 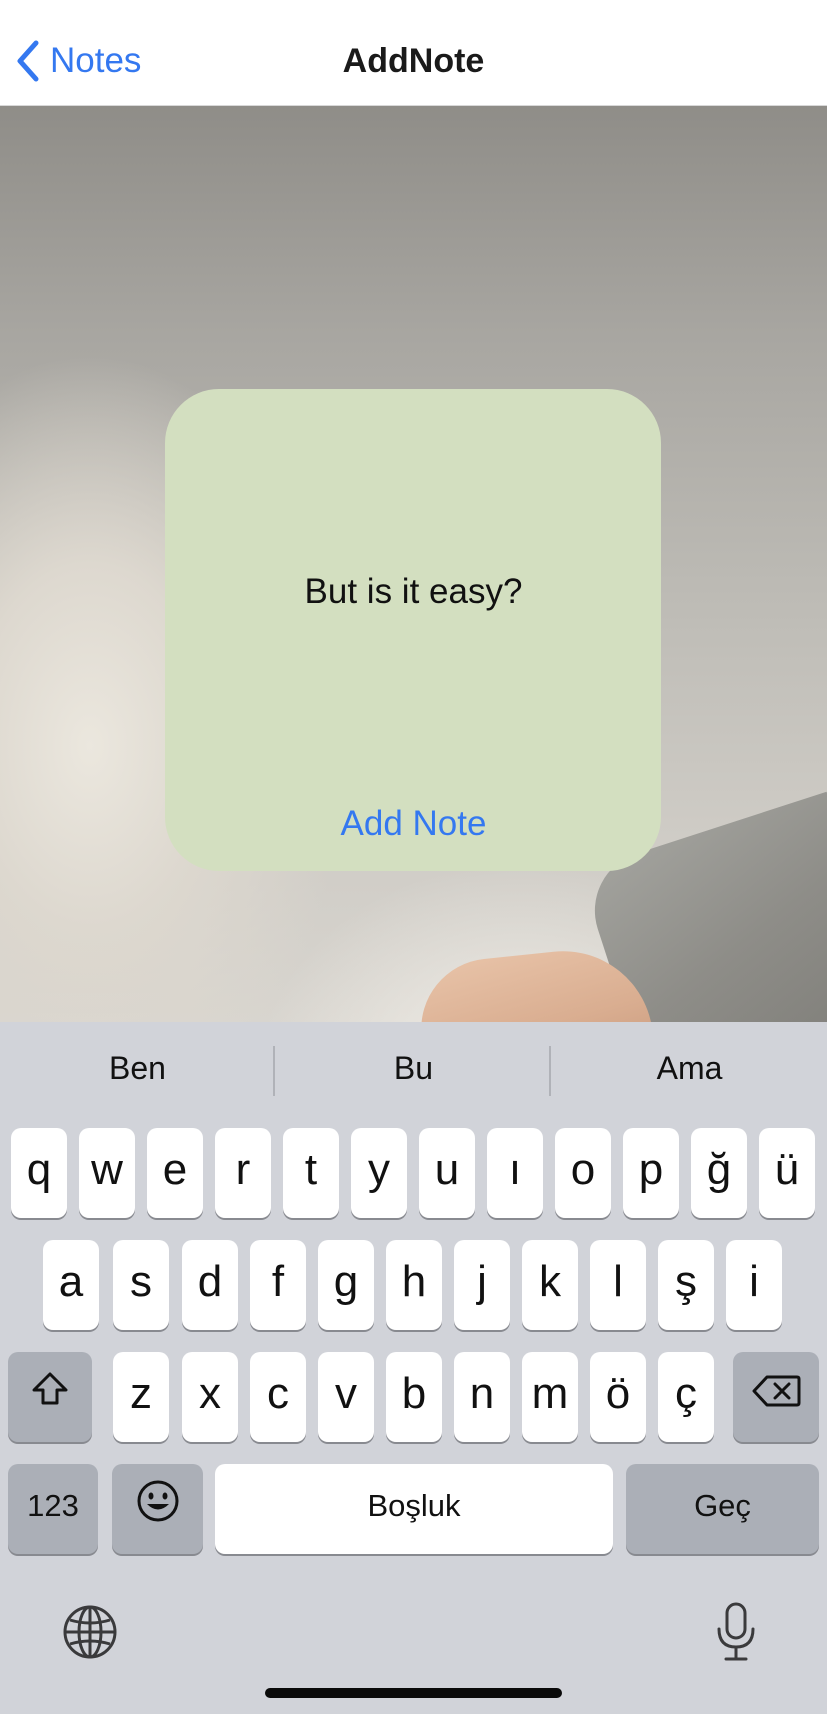 What do you see at coordinates (414, 1285) in the screenshot?
I see `key-h: h` at bounding box center [414, 1285].